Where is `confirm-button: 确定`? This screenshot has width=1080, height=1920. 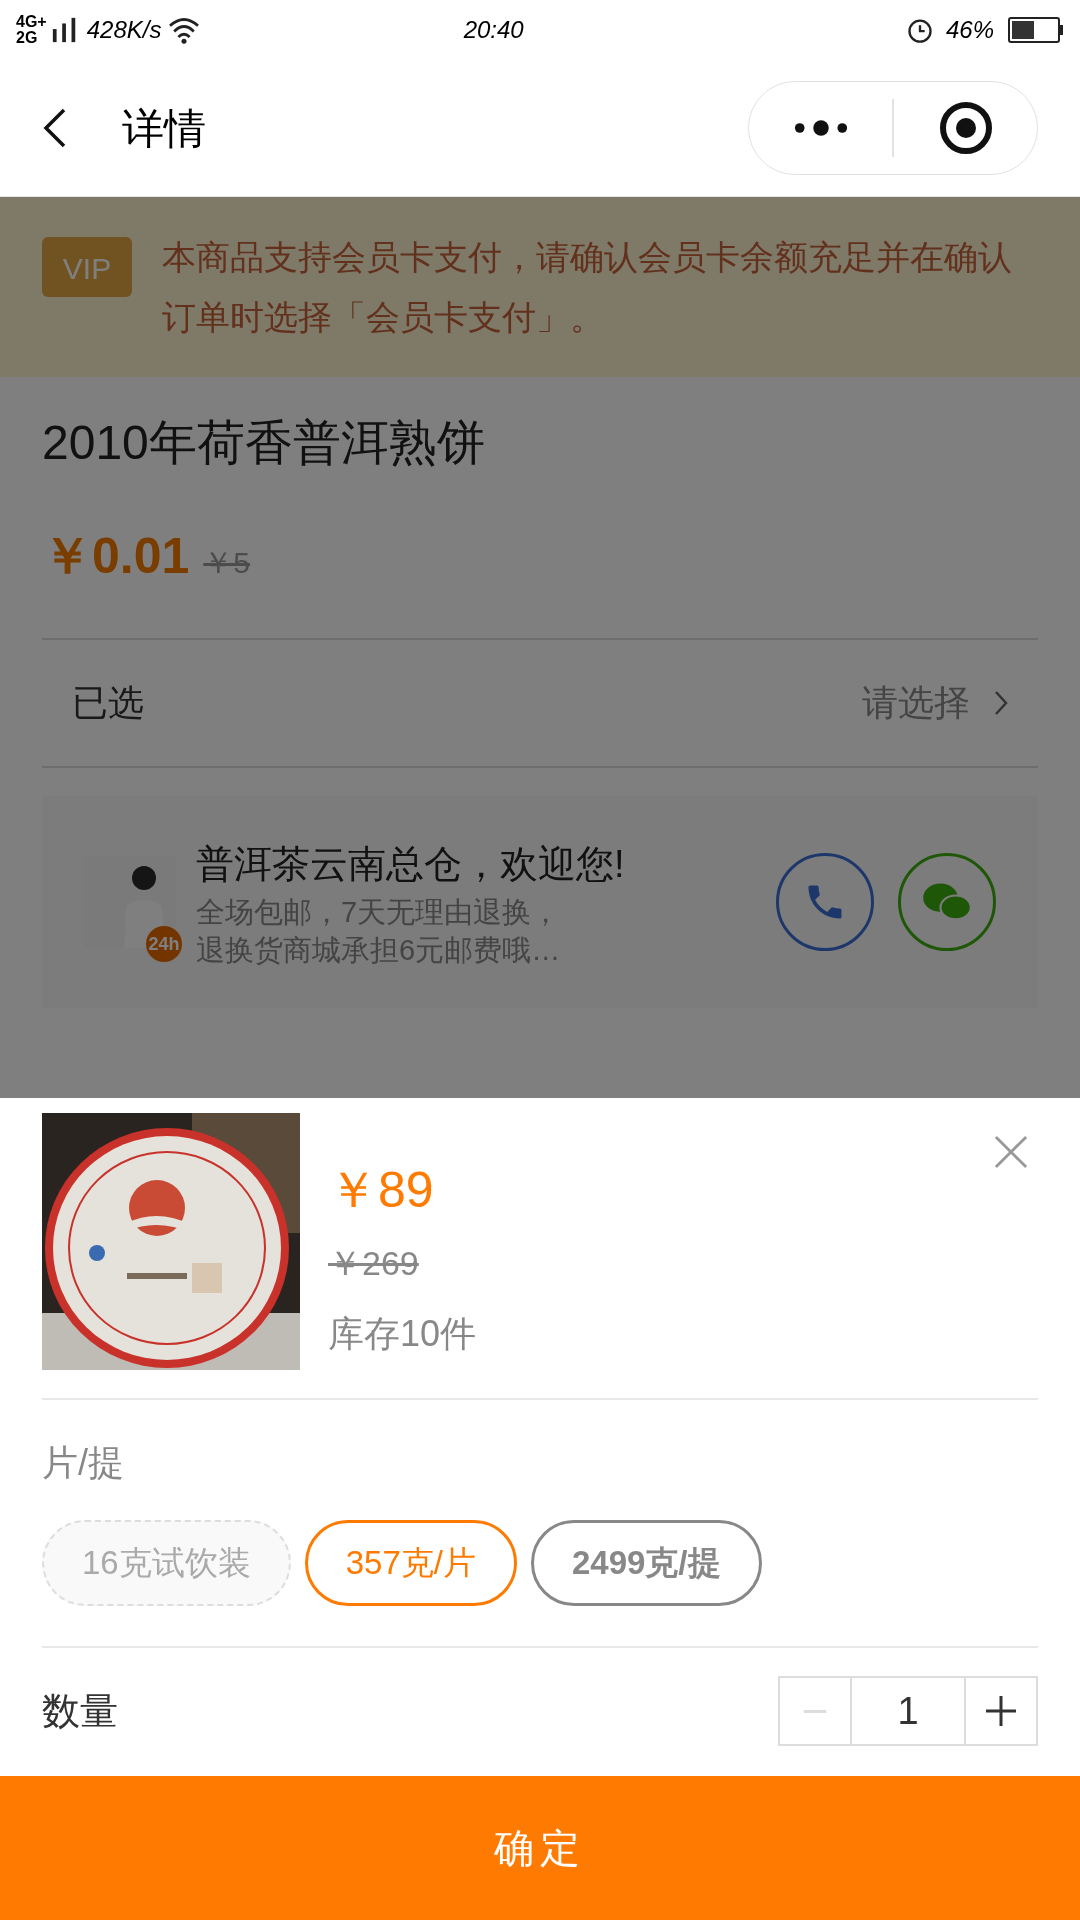
confirm-button: 确定 is located at coordinates (540, 1848).